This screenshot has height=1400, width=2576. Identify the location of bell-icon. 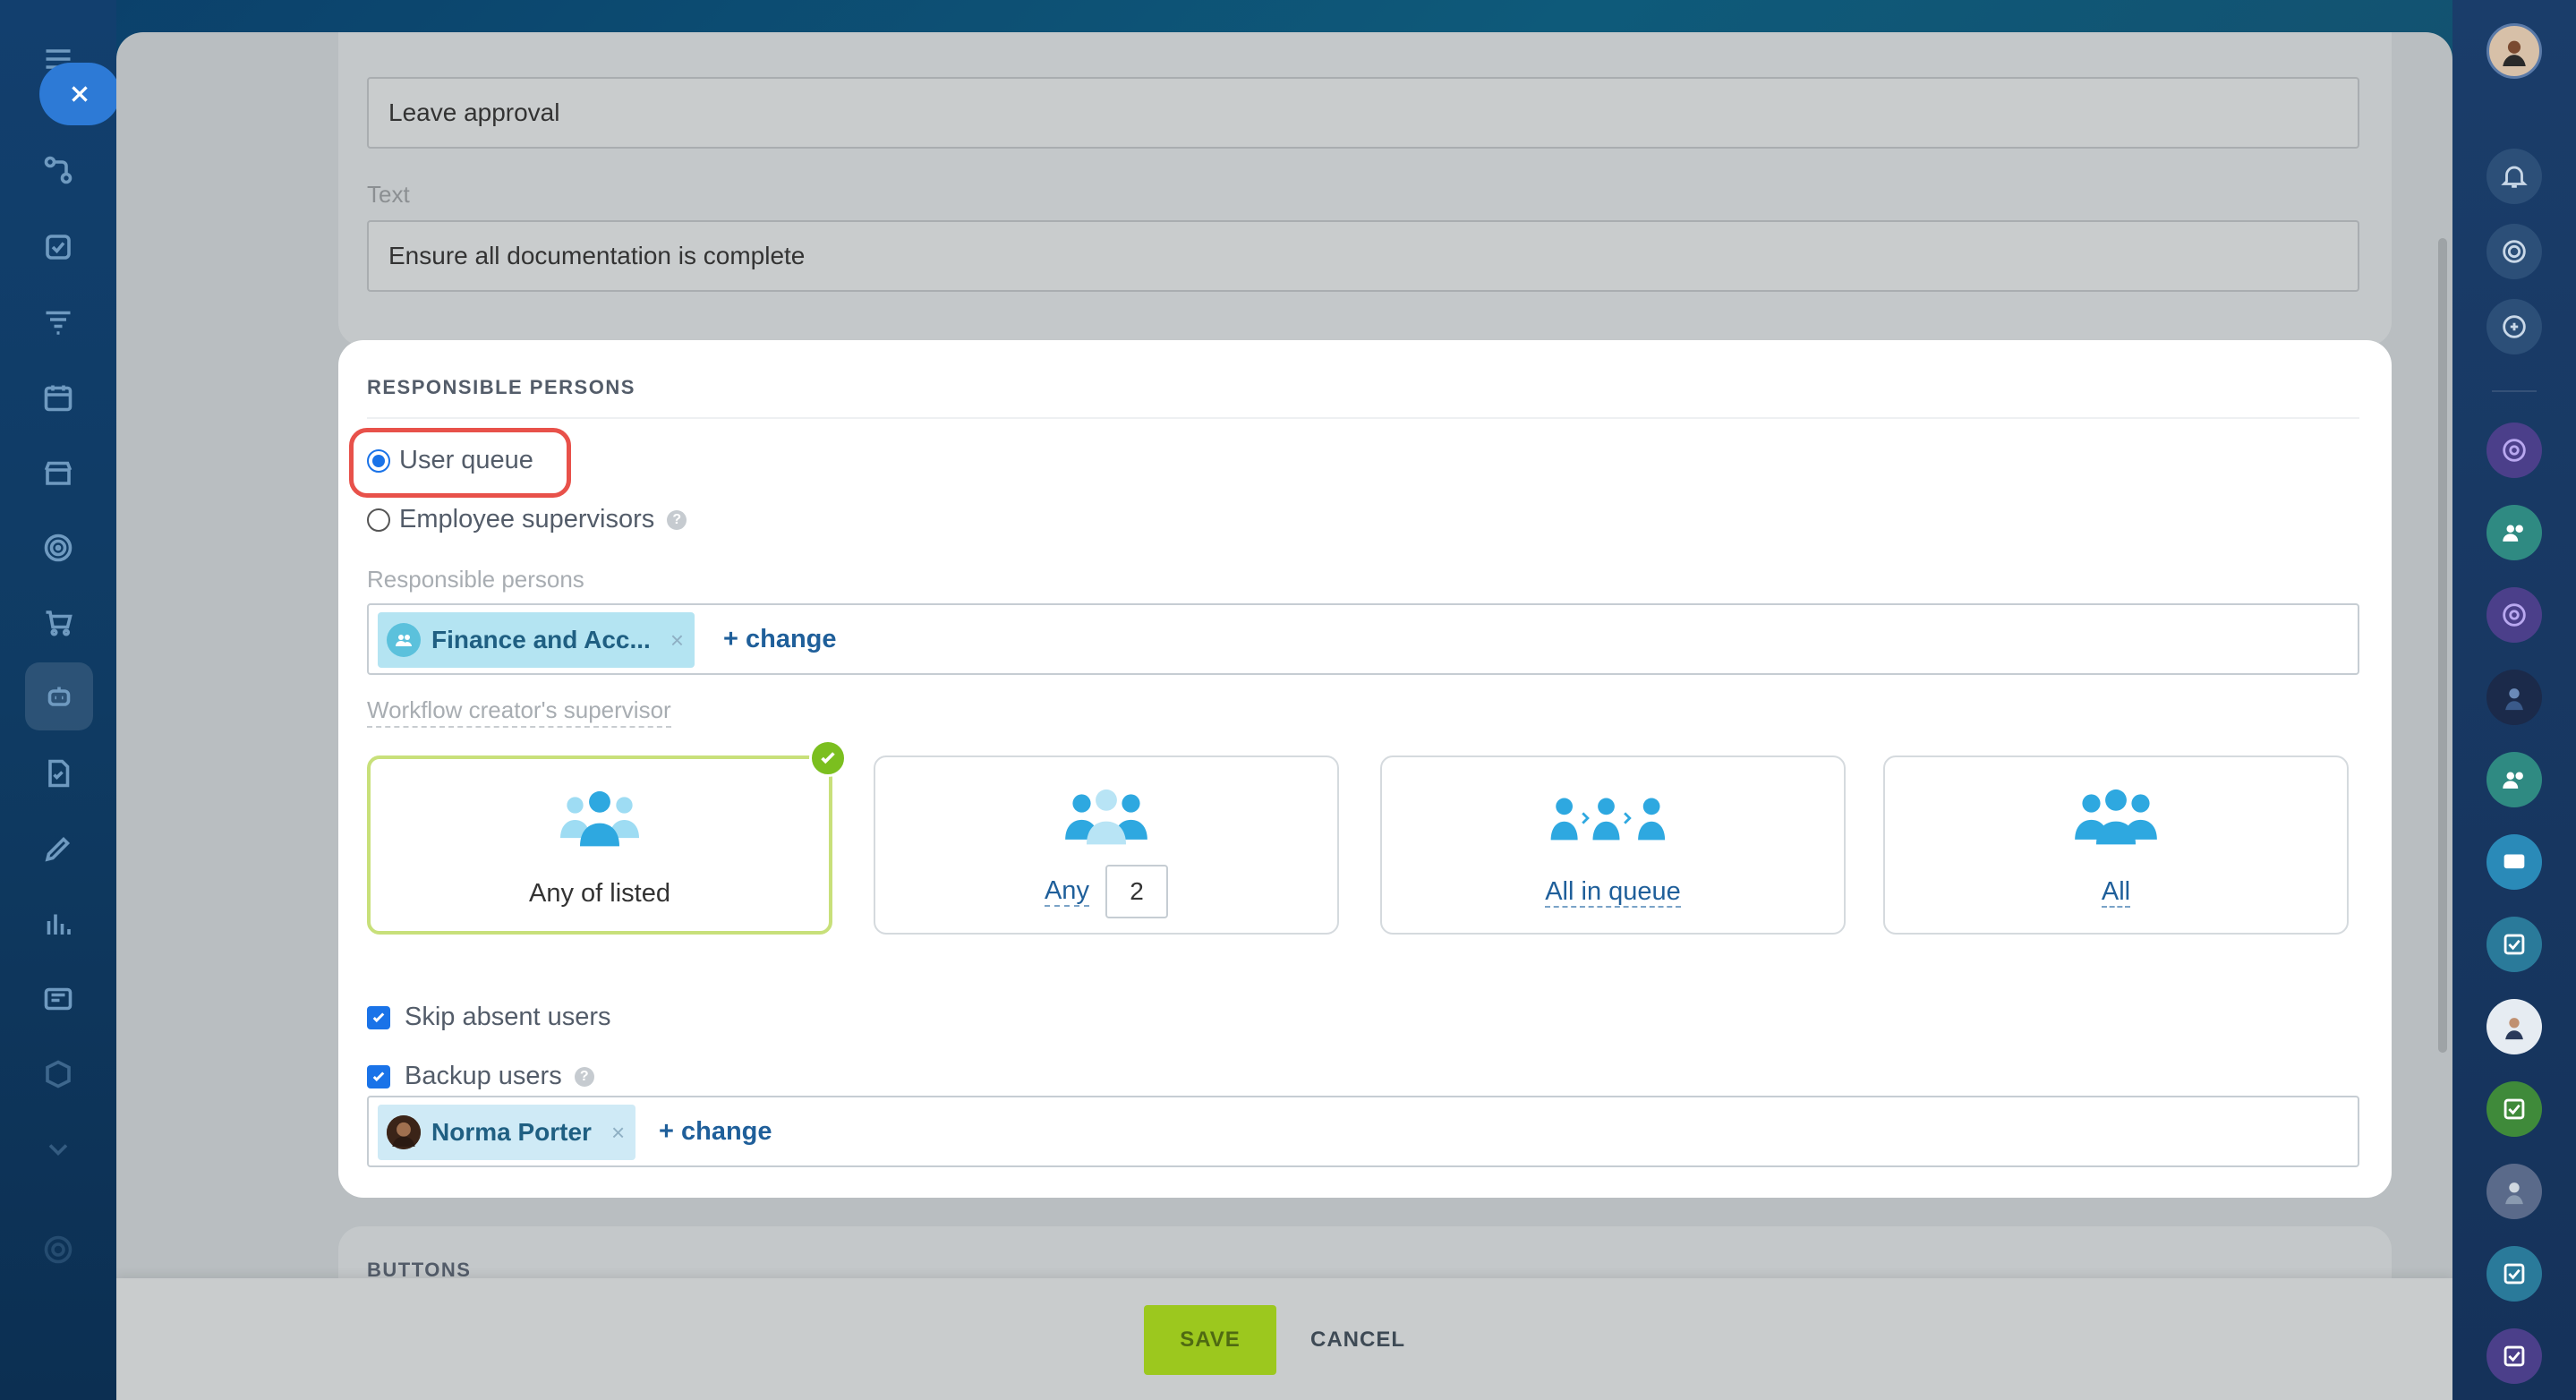
(2514, 176).